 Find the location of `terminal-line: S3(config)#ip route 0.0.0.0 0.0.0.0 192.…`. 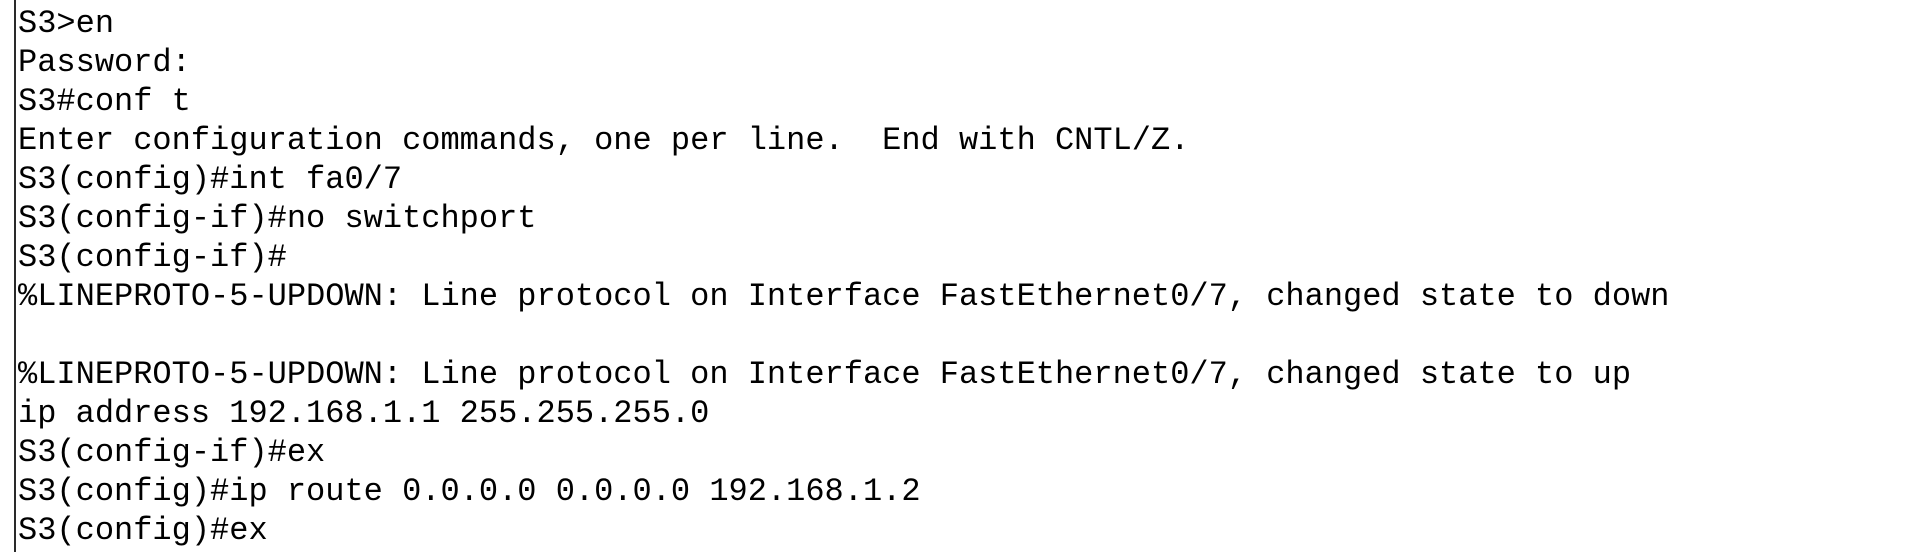

terminal-line: S3(config)#ip route 0.0.0.0 0.0.0.0 192.… is located at coordinates (469, 491).